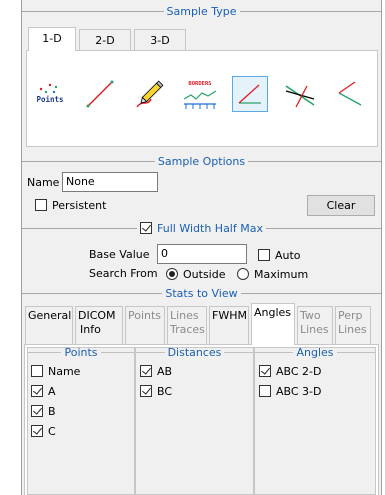  Describe the element at coordinates (49, 325) in the screenshot. I see `tab-general: General` at that location.